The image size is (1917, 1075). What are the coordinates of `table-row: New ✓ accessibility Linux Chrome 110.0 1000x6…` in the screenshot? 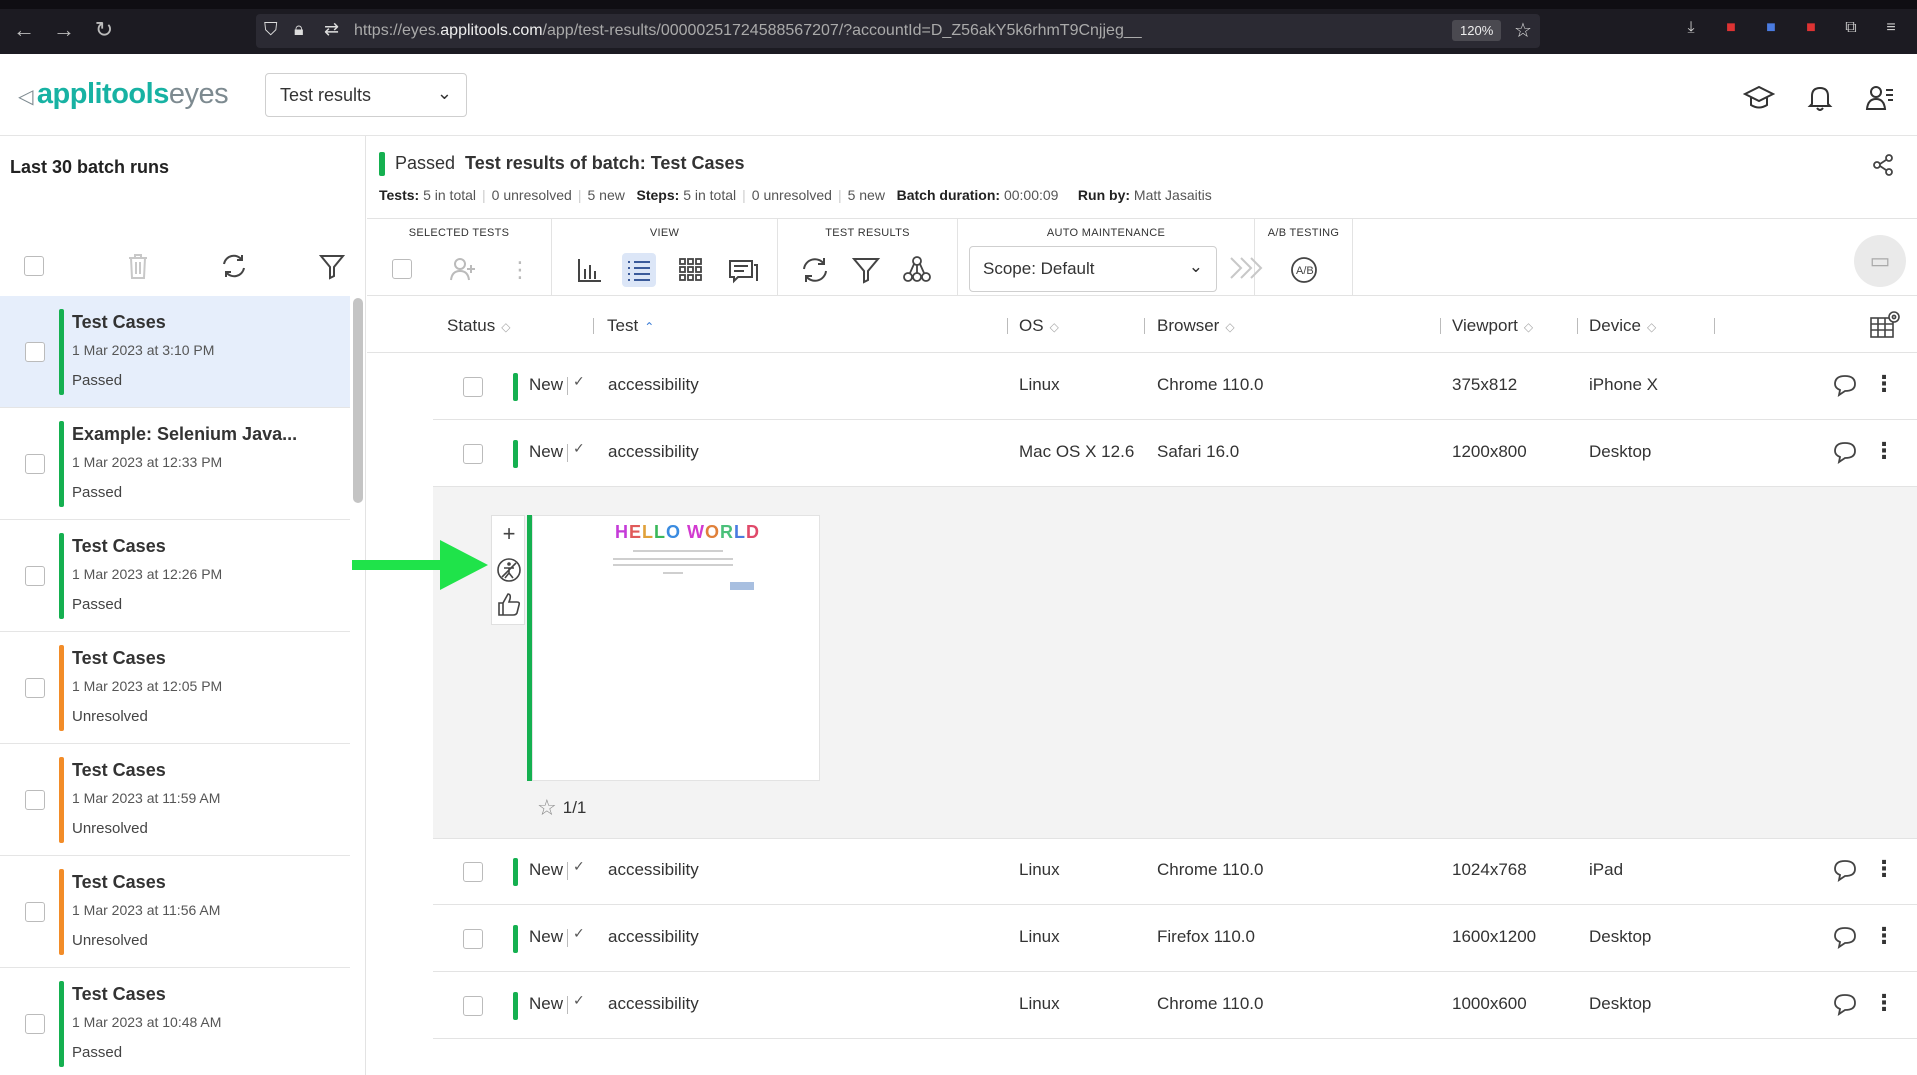 It's located at (1175, 1005).